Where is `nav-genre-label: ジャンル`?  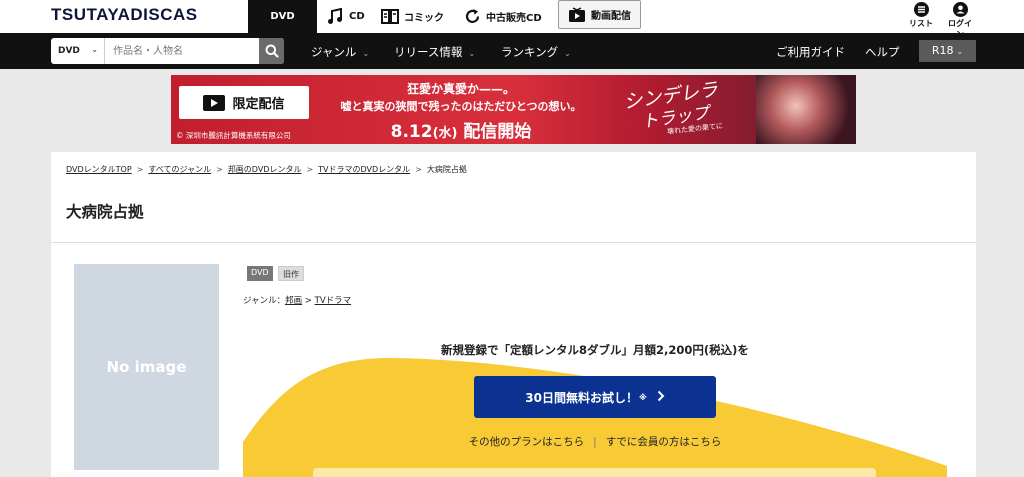 nav-genre-label: ジャンル is located at coordinates (334, 52).